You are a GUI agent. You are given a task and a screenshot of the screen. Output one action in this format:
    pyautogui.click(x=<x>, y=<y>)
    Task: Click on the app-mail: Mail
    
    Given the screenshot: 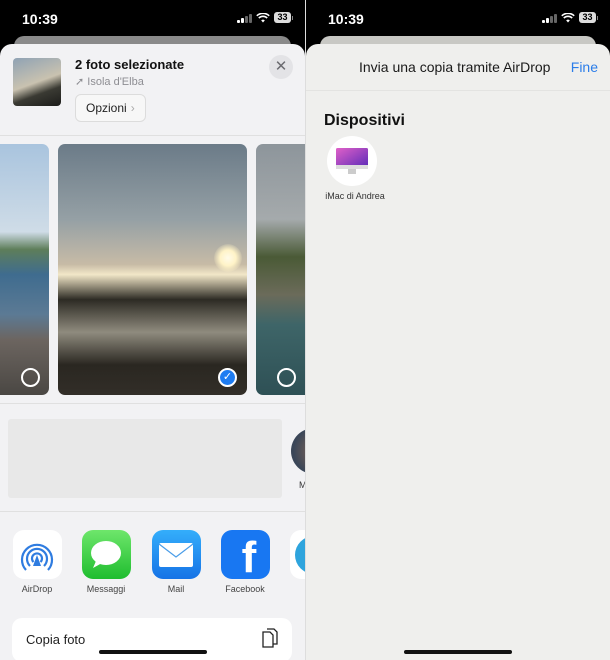 What is the action you would take?
    pyautogui.click(x=176, y=562)
    